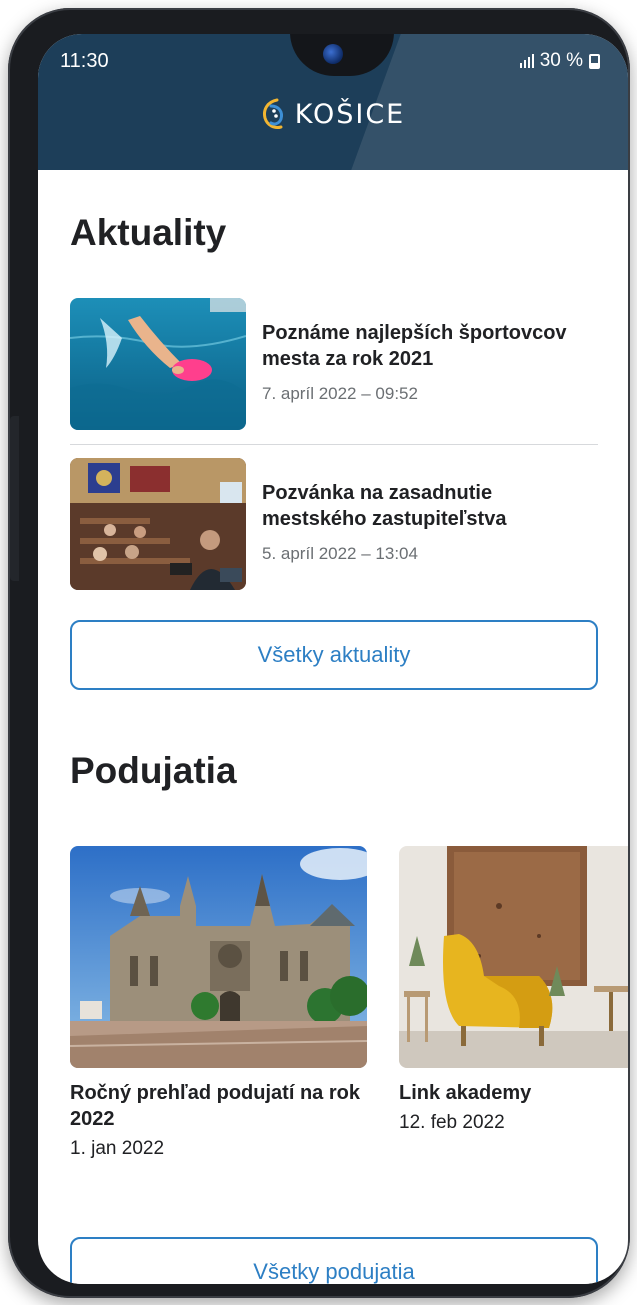 Image resolution: width=637 pixels, height=1305 pixels. What do you see at coordinates (334, 444) in the screenshot?
I see `news-divider` at bounding box center [334, 444].